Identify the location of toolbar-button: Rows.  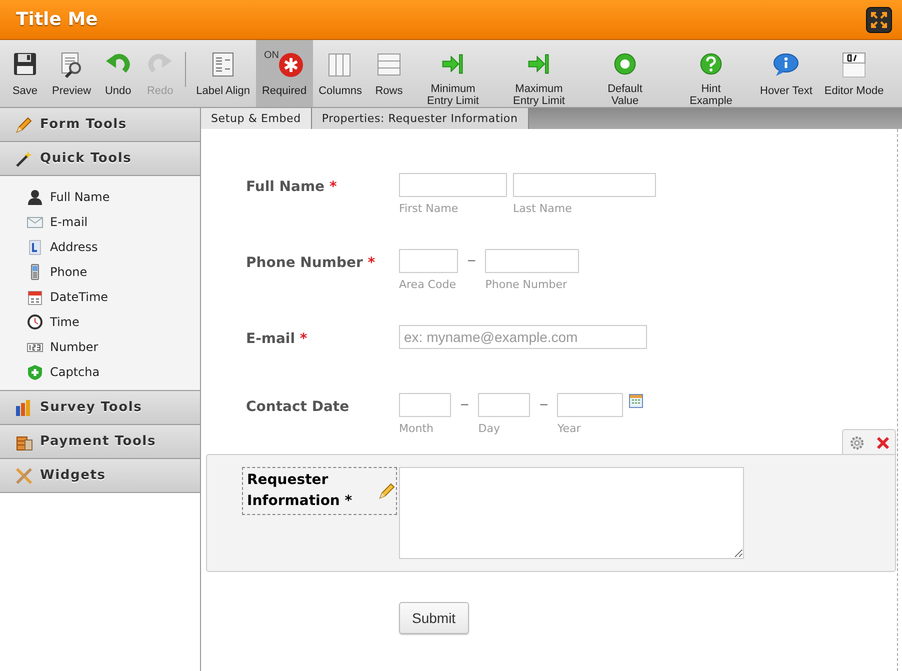
(389, 73).